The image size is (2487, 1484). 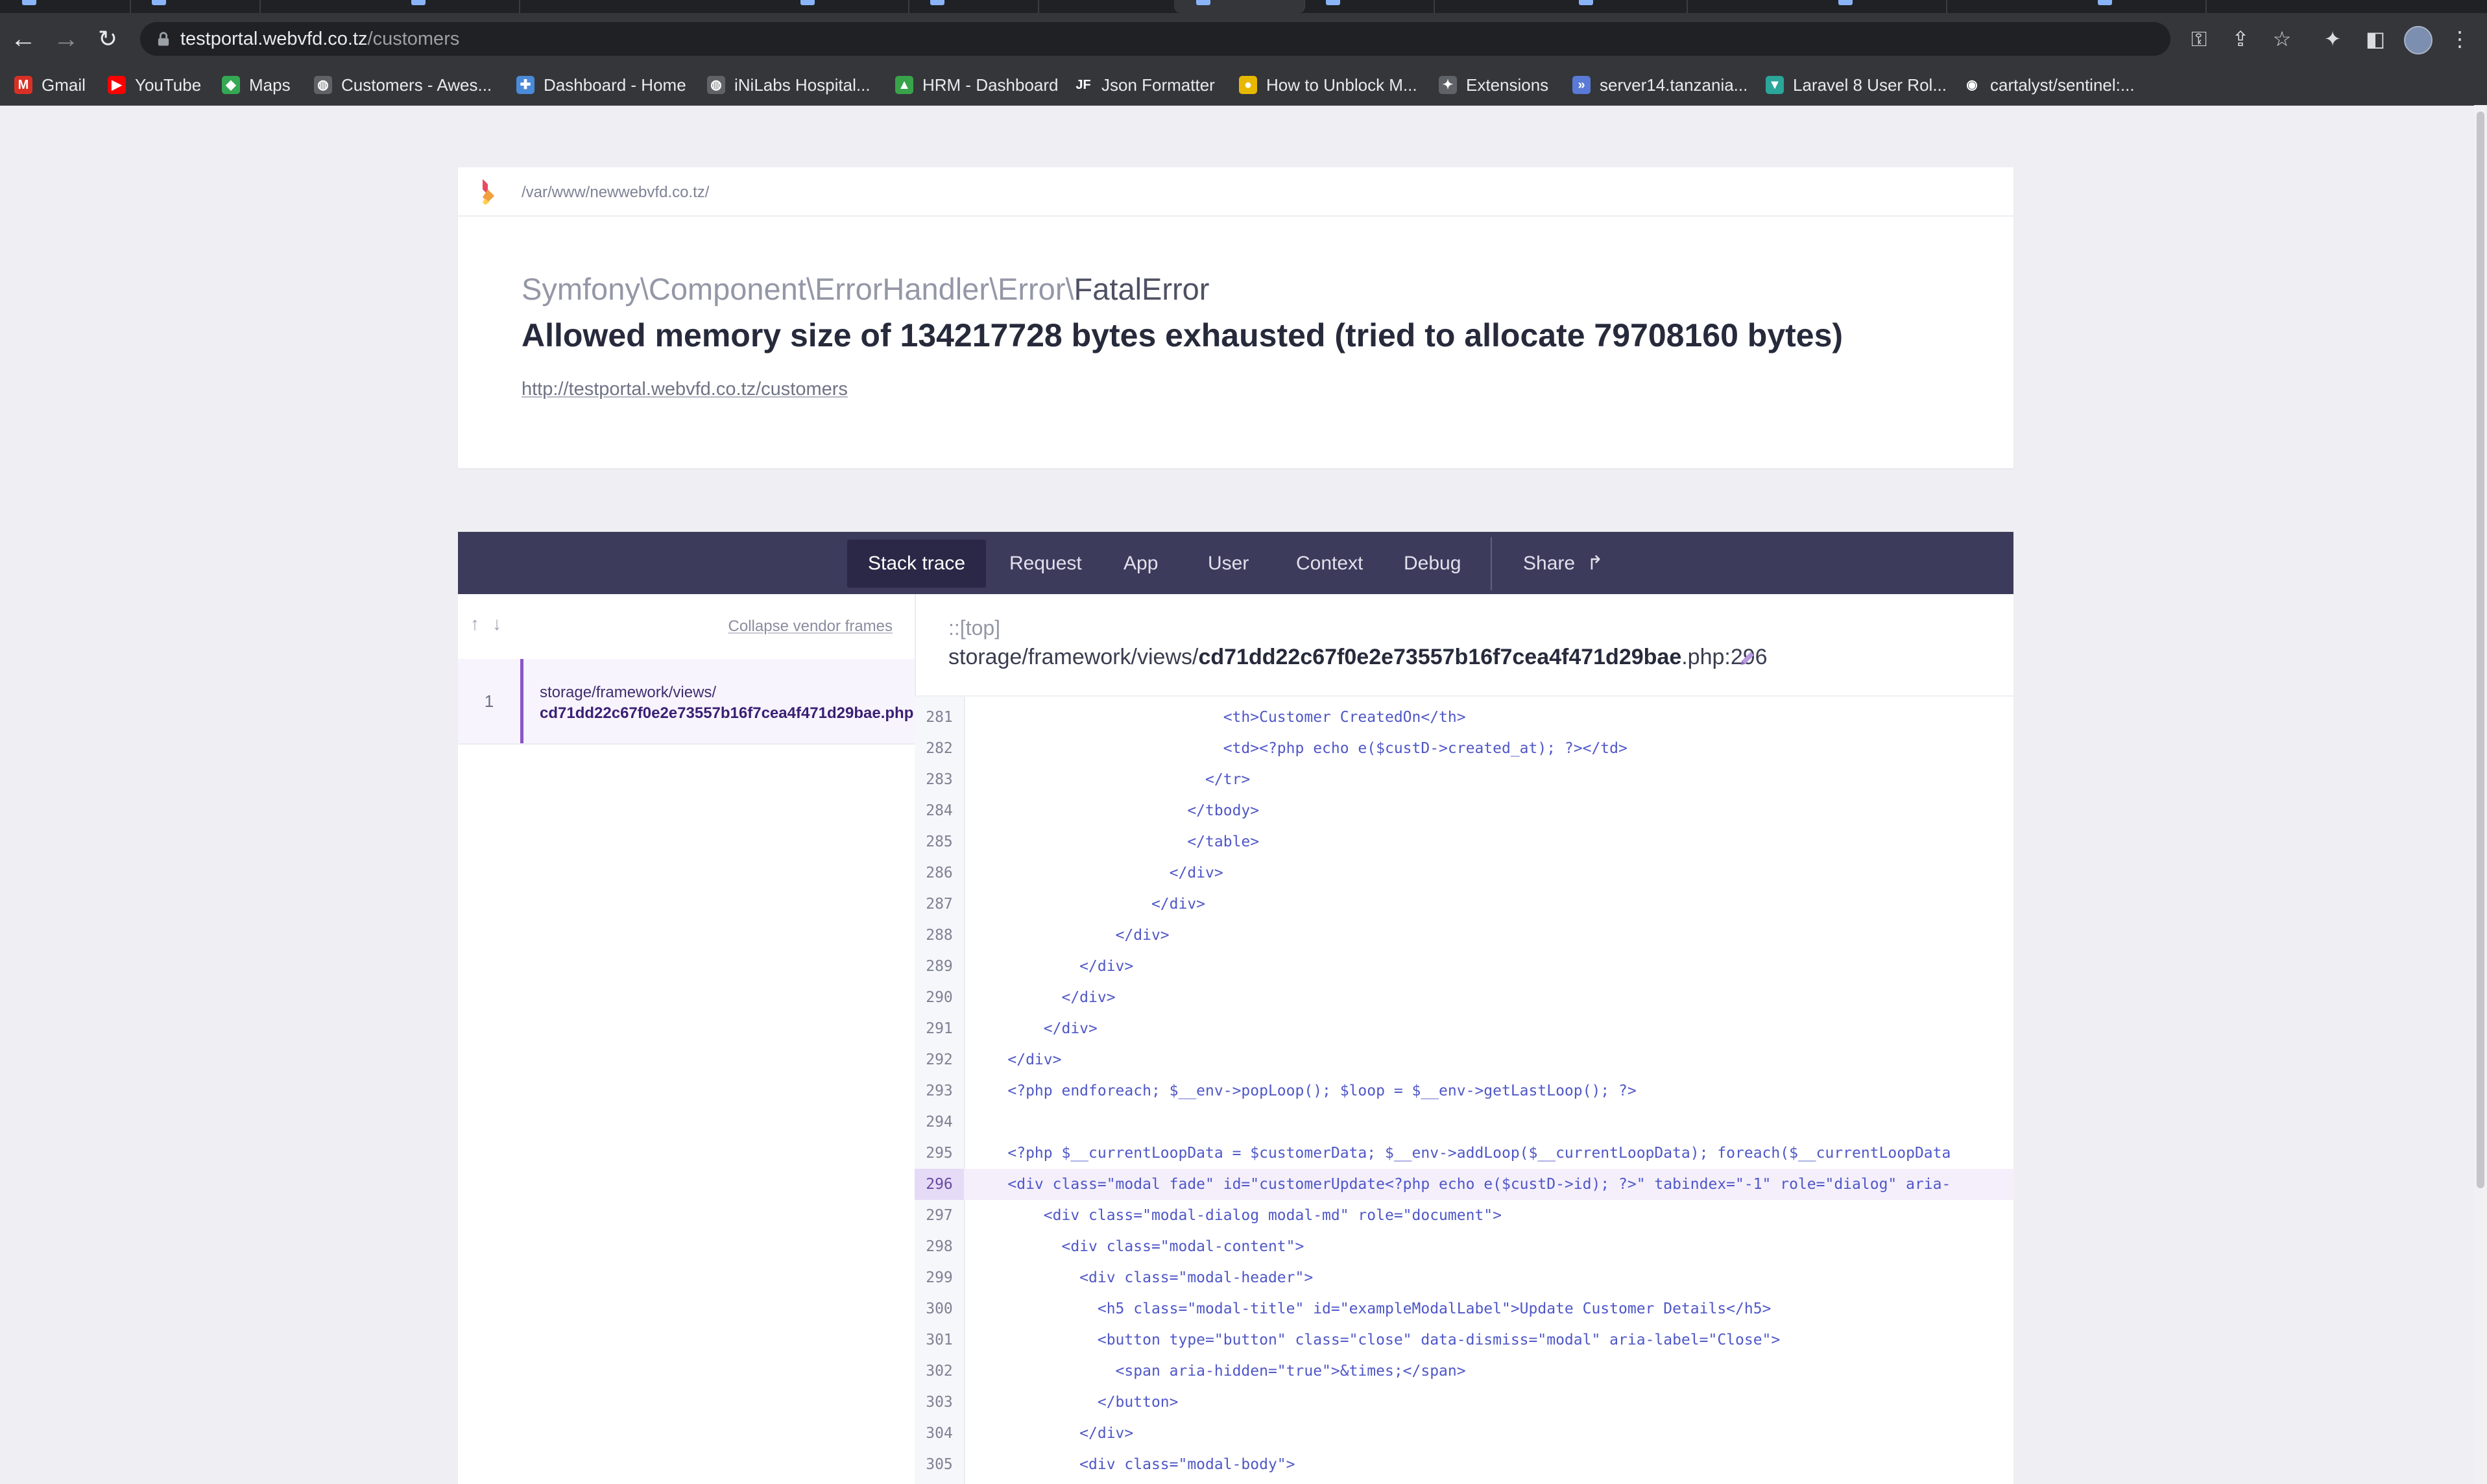 I want to click on line-number: 281, so click(x=940, y=718).